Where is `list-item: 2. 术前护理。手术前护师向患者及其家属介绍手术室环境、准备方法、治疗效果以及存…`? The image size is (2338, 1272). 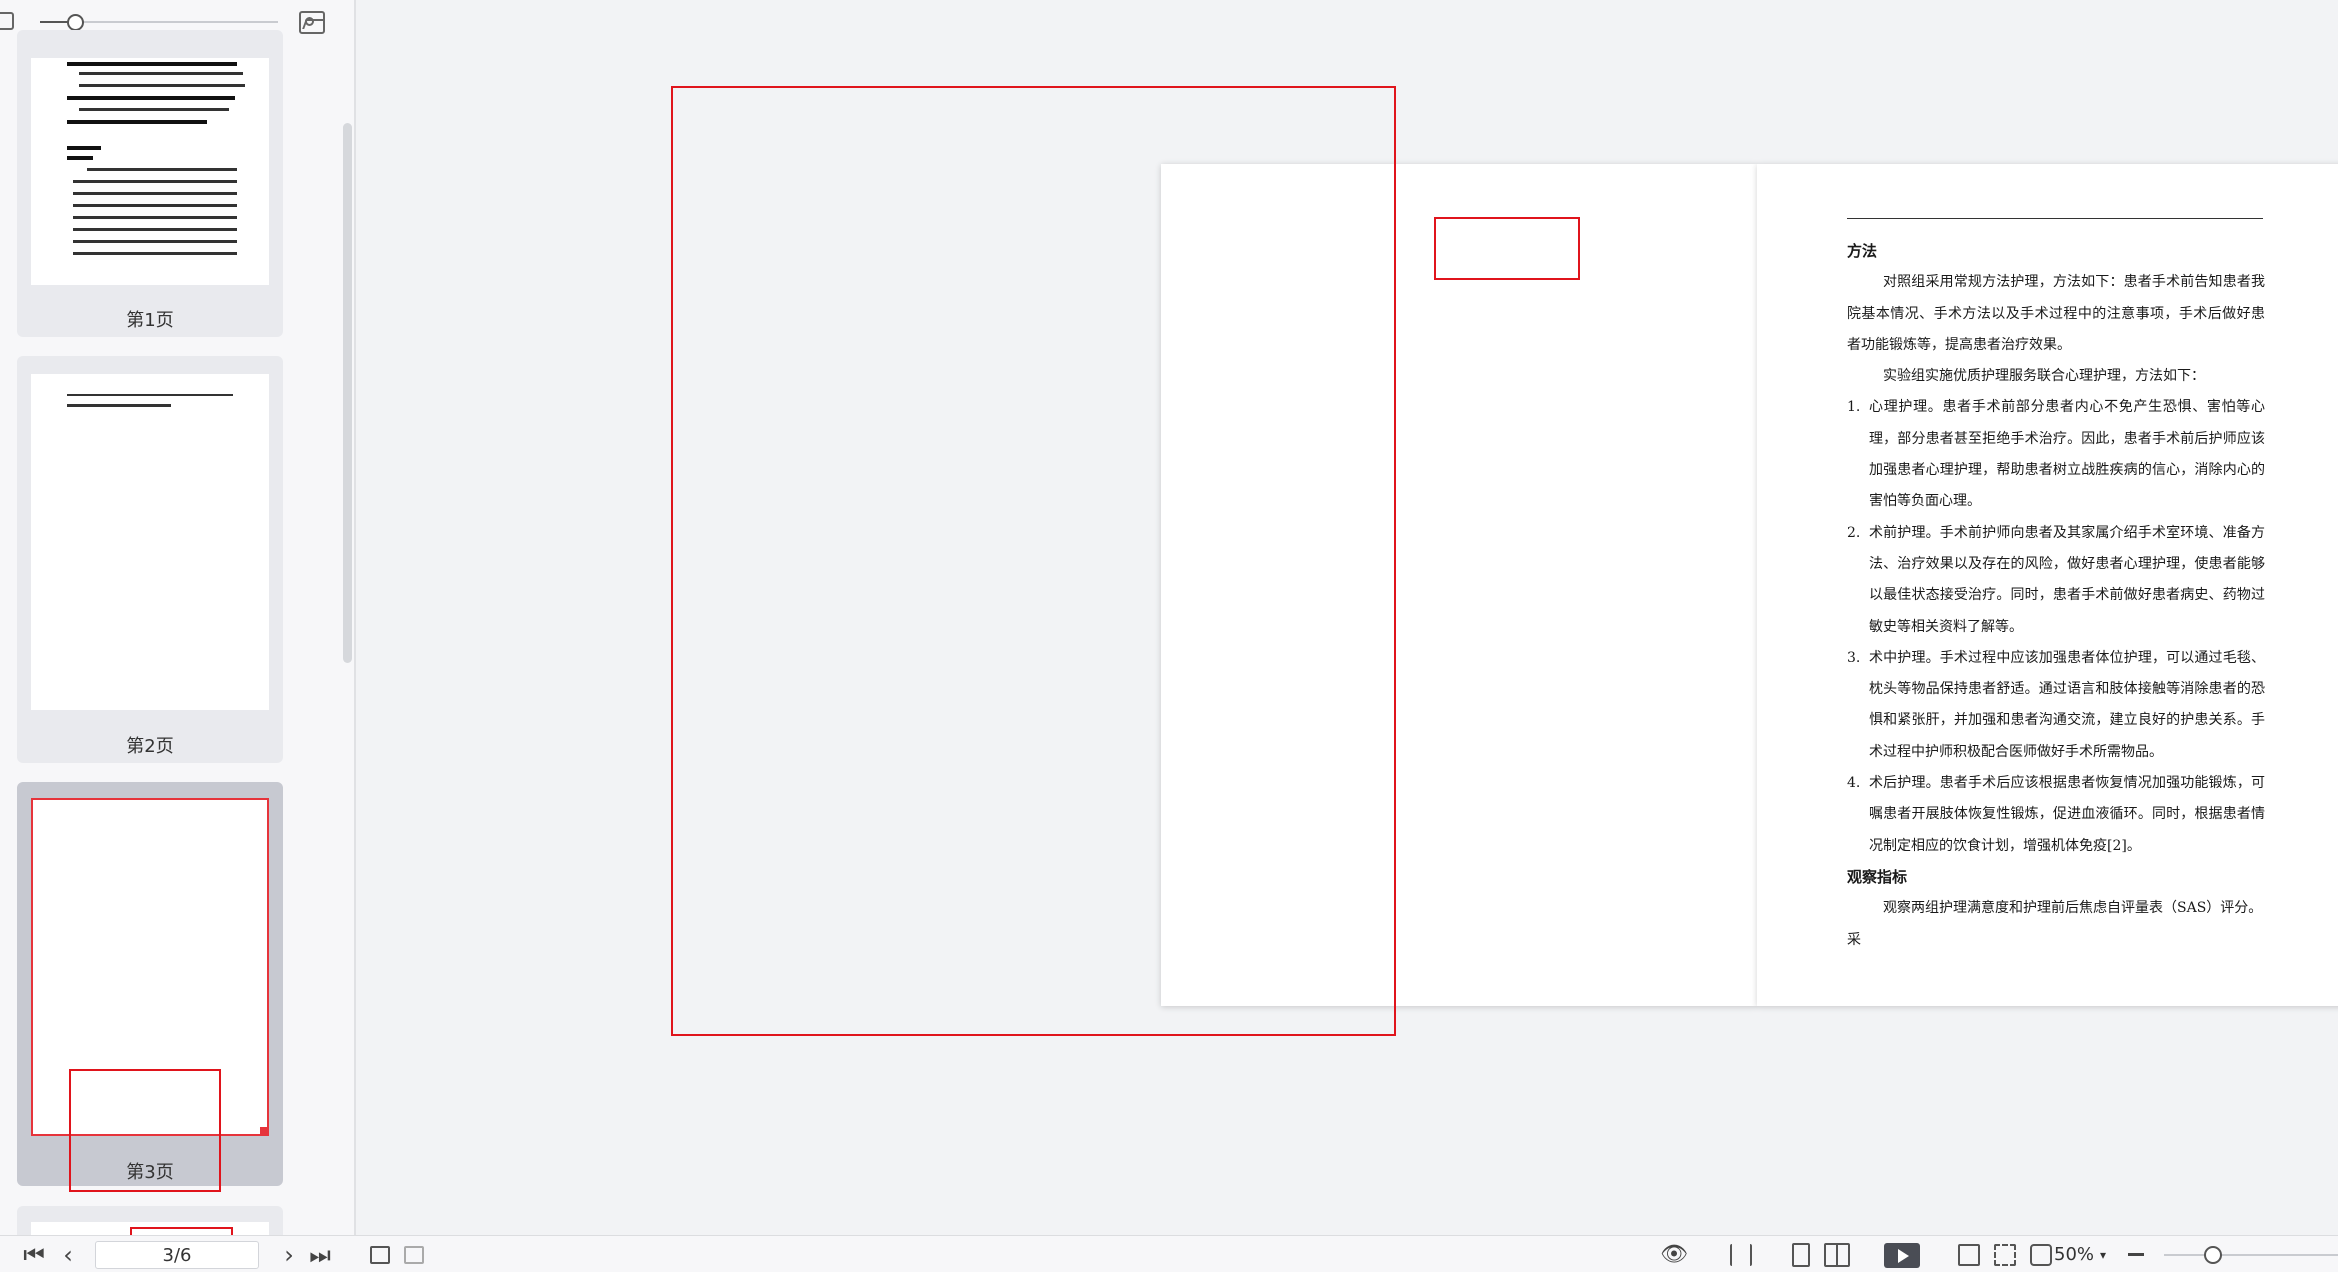
list-item: 2. 术前护理。手术前护师向患者及其家属介绍手术室环境、准备方法、治疗效果以及存… is located at coordinates (2056, 579).